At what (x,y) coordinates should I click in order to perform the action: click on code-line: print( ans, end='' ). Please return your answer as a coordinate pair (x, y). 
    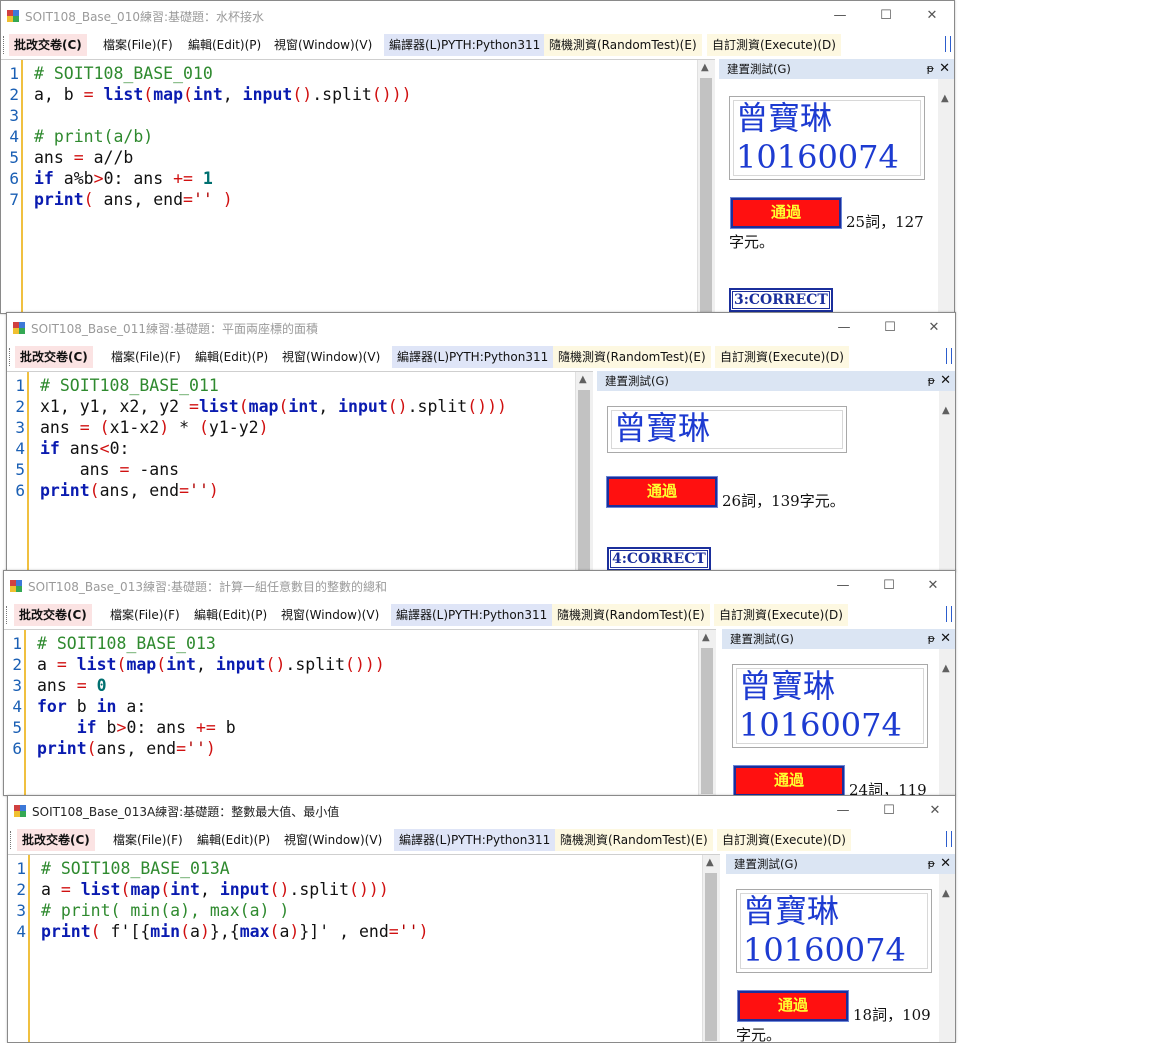
    Looking at the image, I should click on (133, 199).